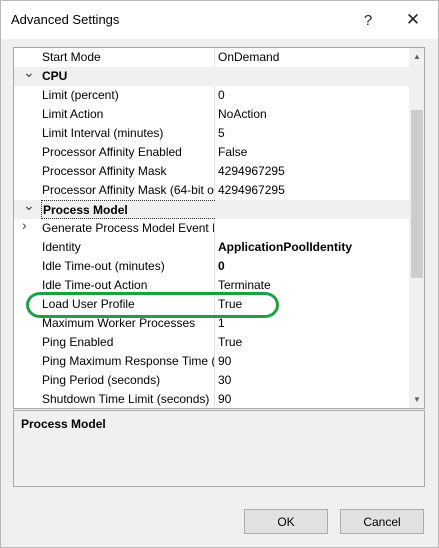 Image resolution: width=439 pixels, height=548 pixels. Describe the element at coordinates (128, 342) in the screenshot. I see `property-name: Ping Enabled` at that location.